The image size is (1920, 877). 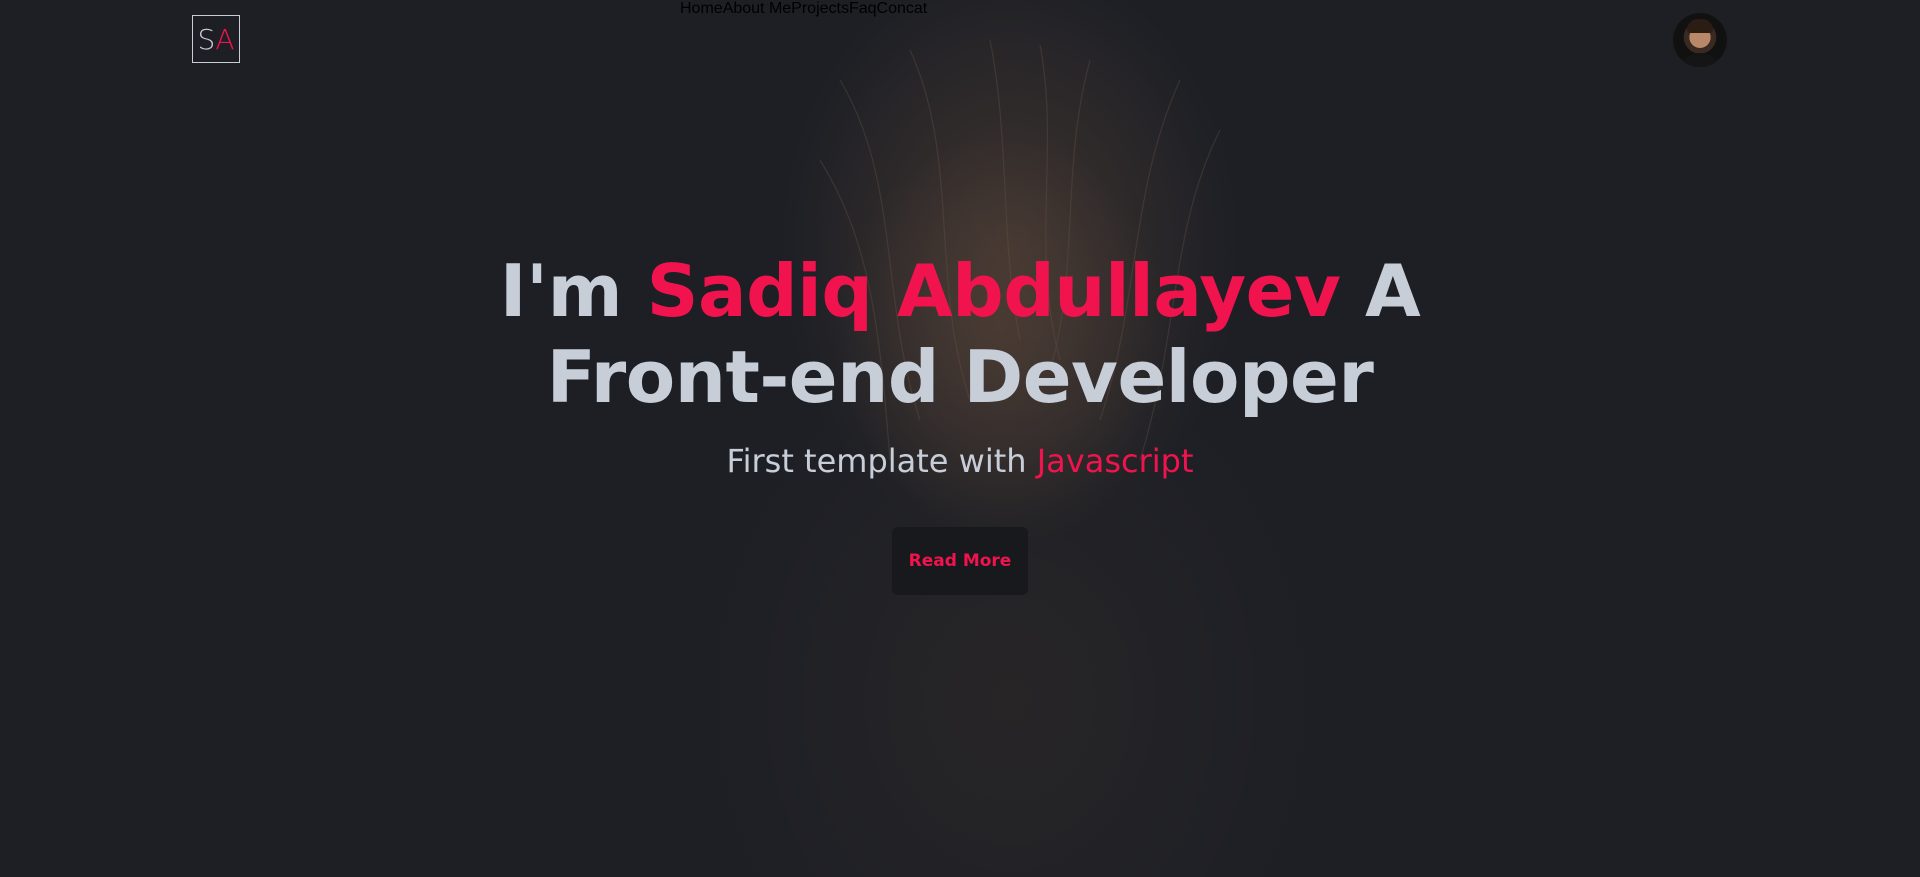 What do you see at coordinates (757, 9) in the screenshot?
I see `nav-about-me: About Me` at bounding box center [757, 9].